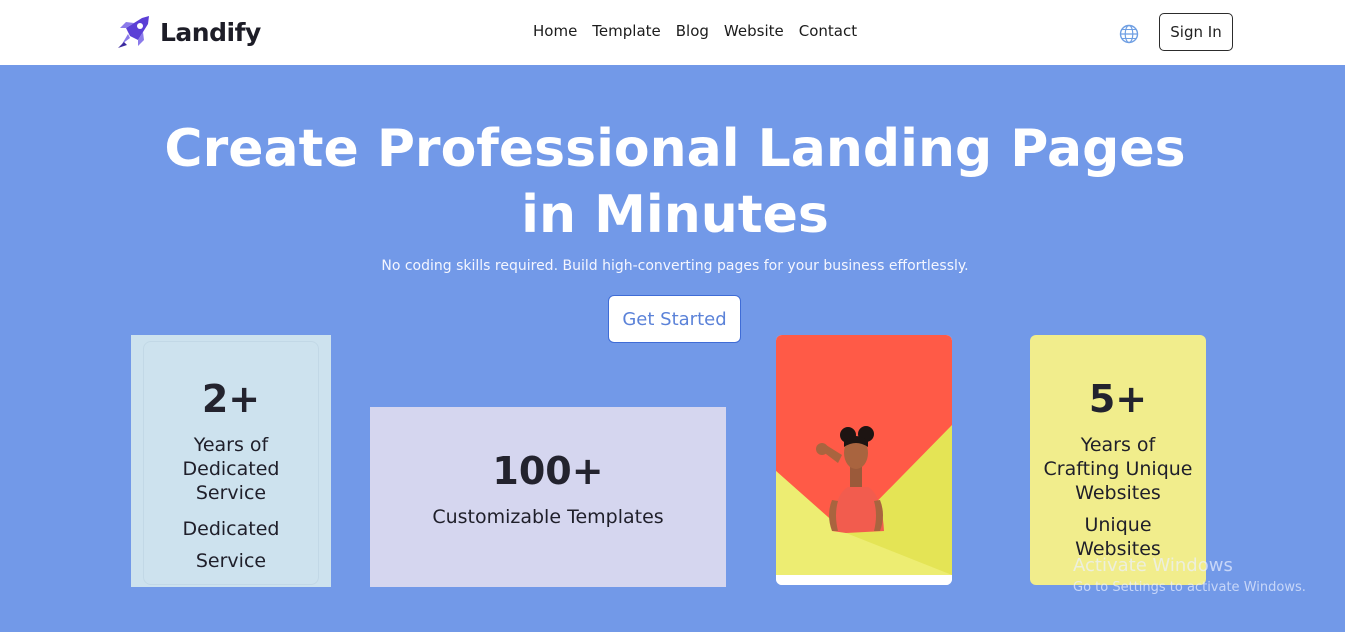  What do you see at coordinates (231, 399) in the screenshot?
I see `stat-number: 2+` at bounding box center [231, 399].